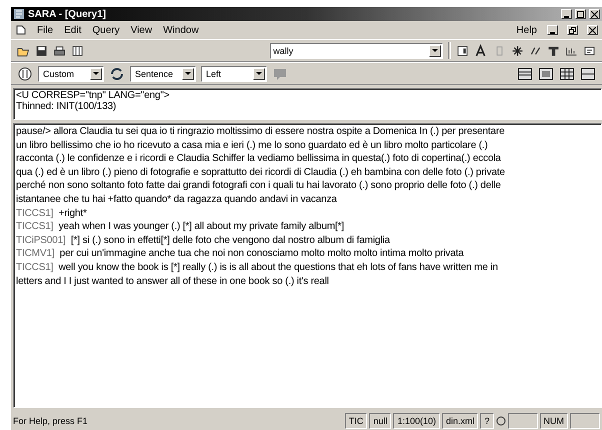  What do you see at coordinates (260, 172) in the screenshot?
I see `transcript-line: qua (.) ed è un libro (.) pieno di fotografie e soprattutto dei ricordi di Claudia (.) eh bambina con delle foto (.) private` at bounding box center [260, 172].